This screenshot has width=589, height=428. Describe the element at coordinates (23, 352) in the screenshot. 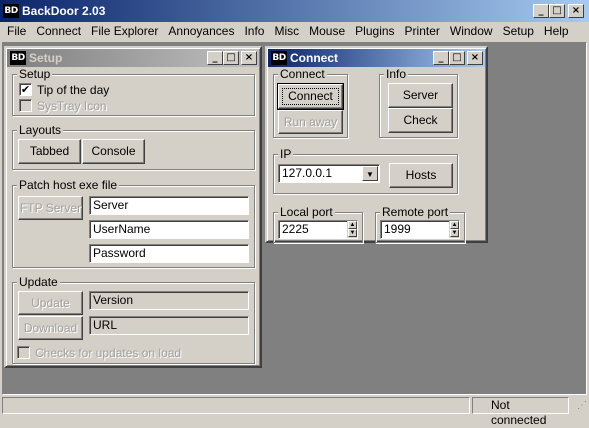

I see `check-updates-checkbox` at that location.